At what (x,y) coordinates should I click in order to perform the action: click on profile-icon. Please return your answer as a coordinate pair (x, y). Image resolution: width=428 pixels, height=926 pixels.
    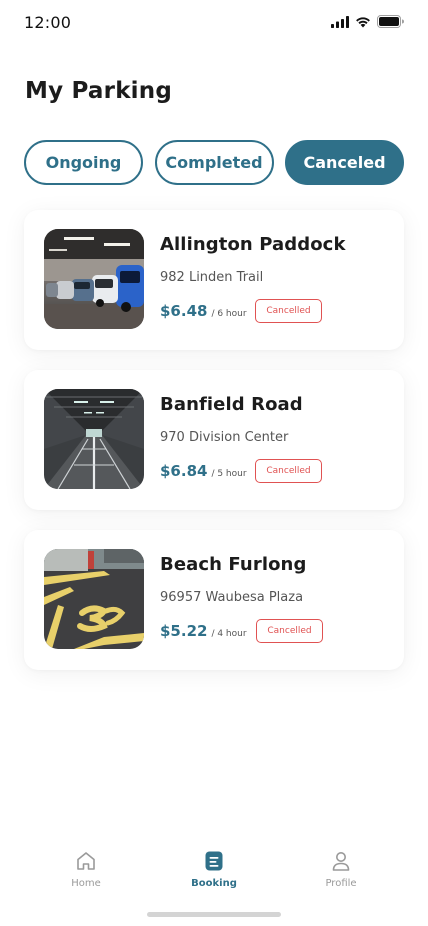
    Looking at the image, I should click on (341, 861).